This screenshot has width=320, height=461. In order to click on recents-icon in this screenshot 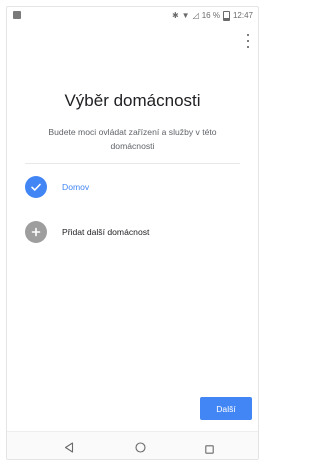, I will do `click(209, 450)`.